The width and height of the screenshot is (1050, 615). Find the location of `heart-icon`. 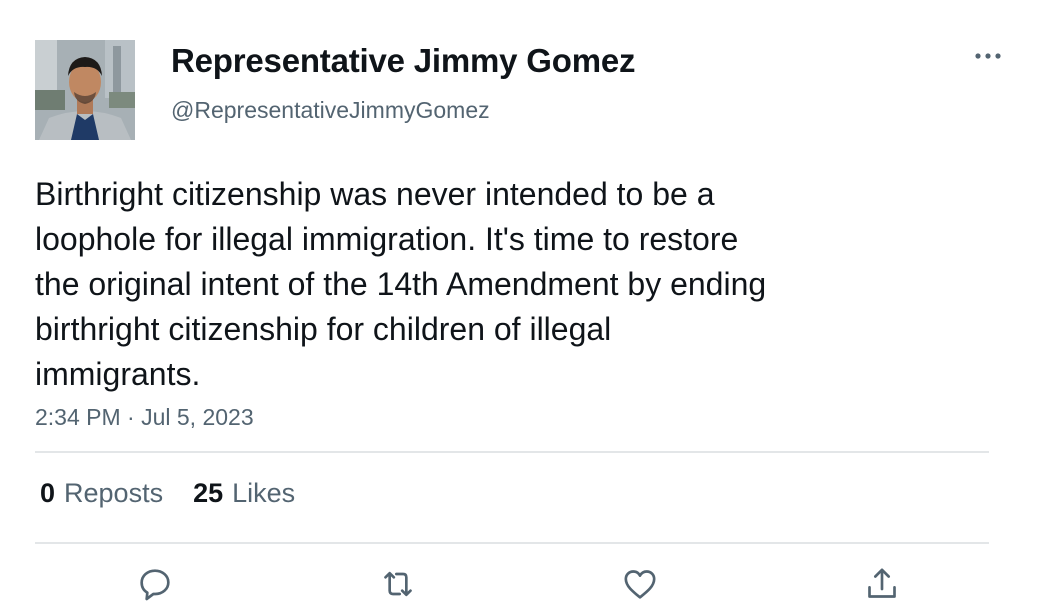

heart-icon is located at coordinates (640, 584).